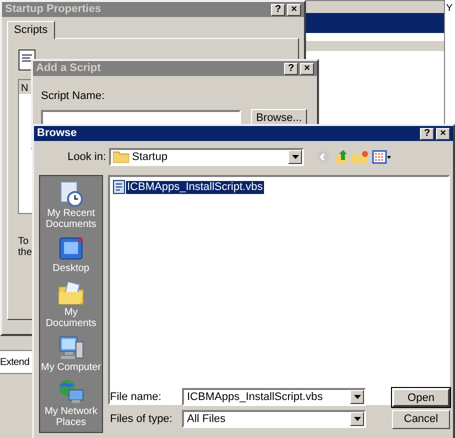  What do you see at coordinates (136, 397) in the screenshot?
I see `file-name-label: File name:` at bounding box center [136, 397].